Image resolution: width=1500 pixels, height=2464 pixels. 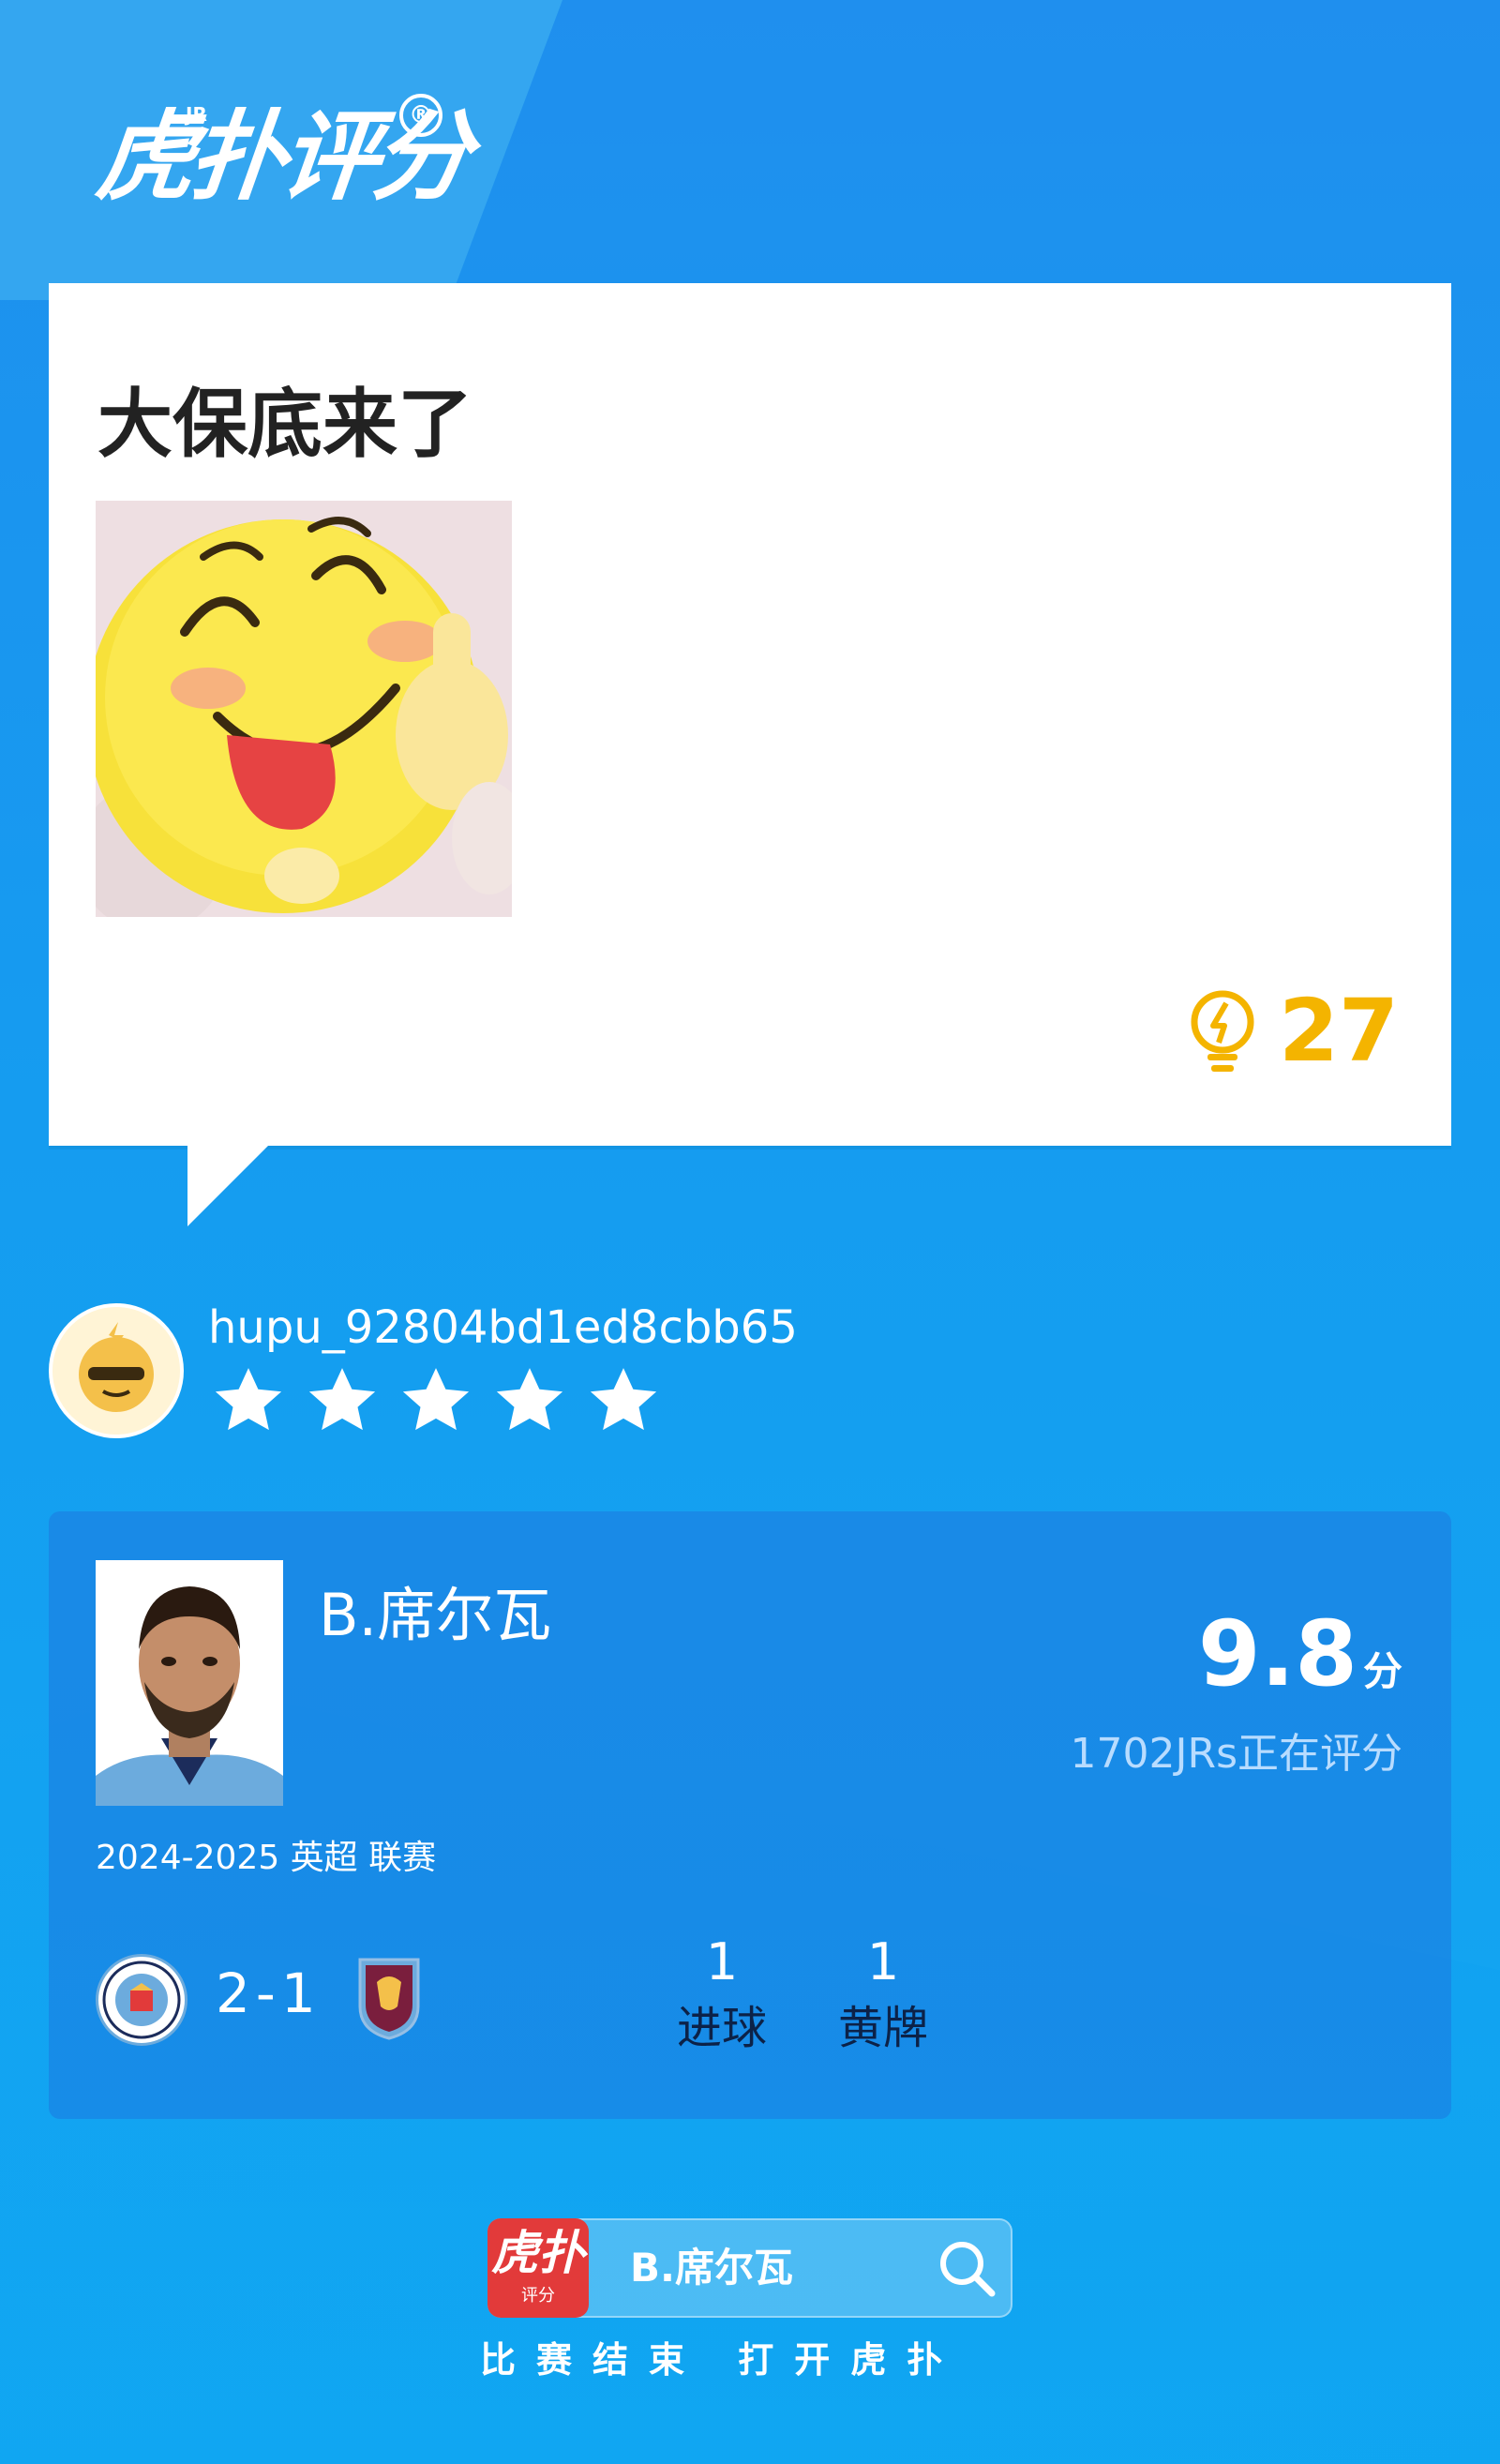 I want to click on manchester-city-badge-icon, so click(x=142, y=2000).